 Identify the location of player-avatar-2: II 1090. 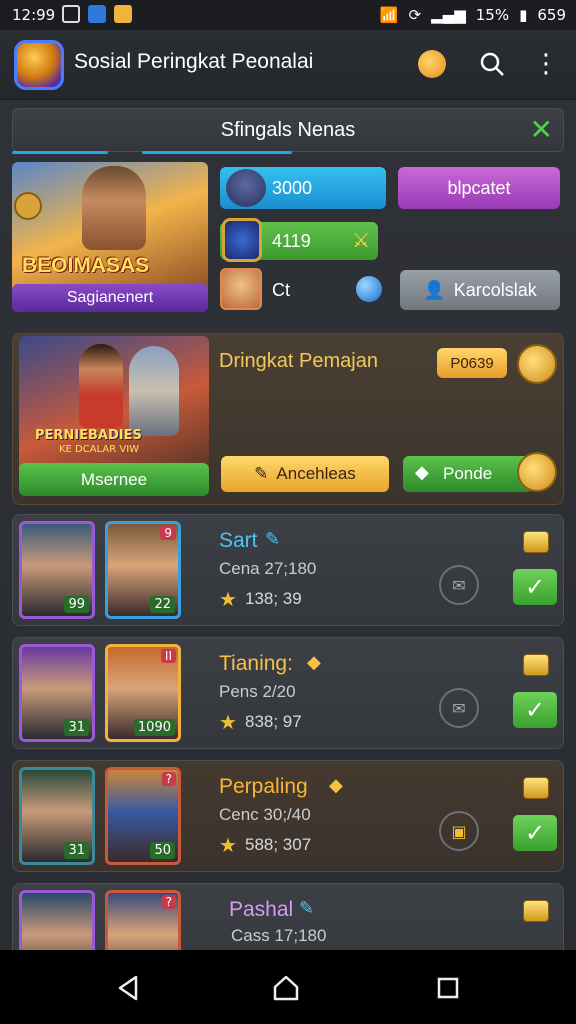
(143, 693).